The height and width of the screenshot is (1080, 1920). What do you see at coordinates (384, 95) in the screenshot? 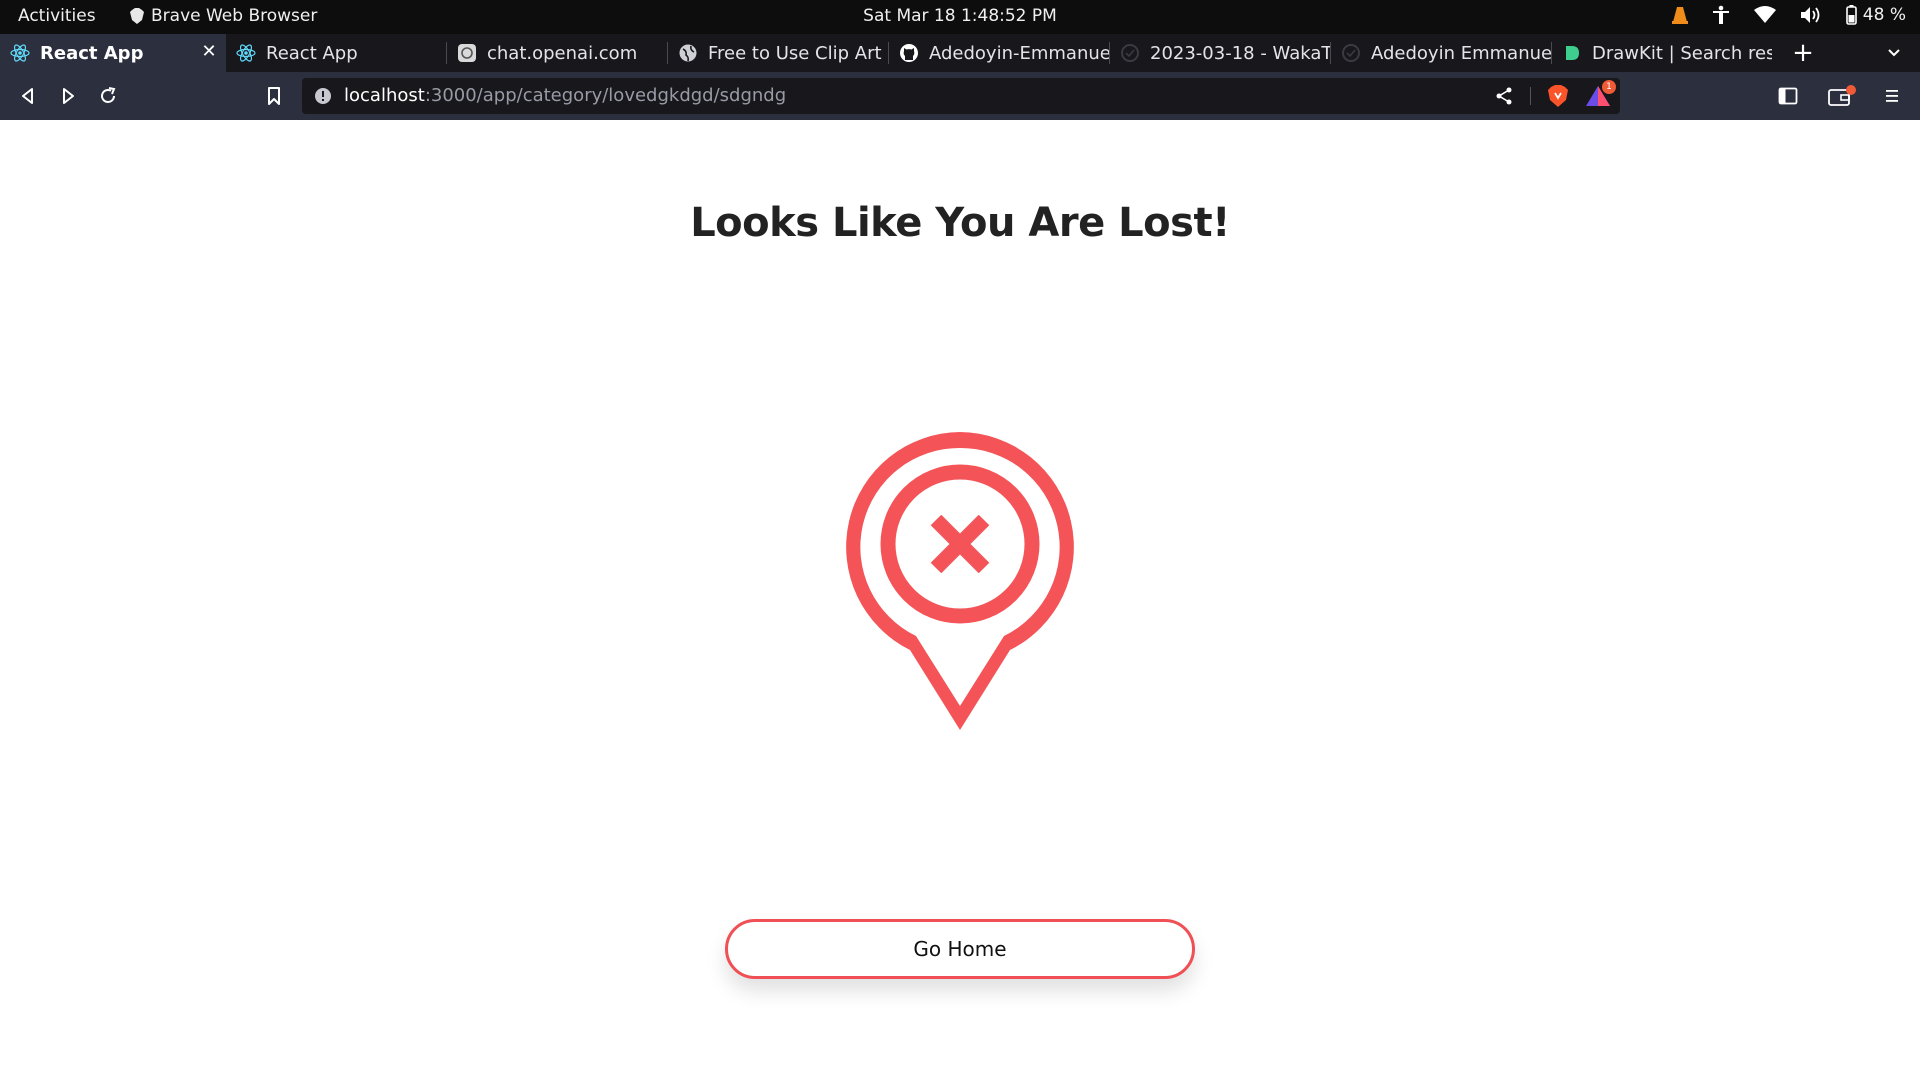
I see `url-host: localhost` at bounding box center [384, 95].